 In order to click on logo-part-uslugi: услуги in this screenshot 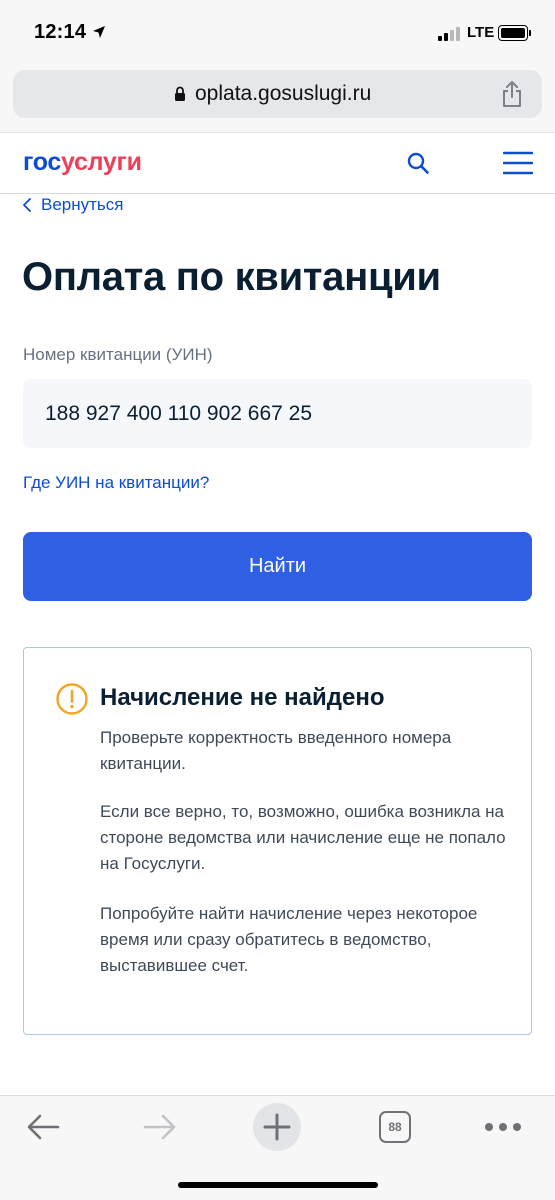, I will do `click(101, 162)`.